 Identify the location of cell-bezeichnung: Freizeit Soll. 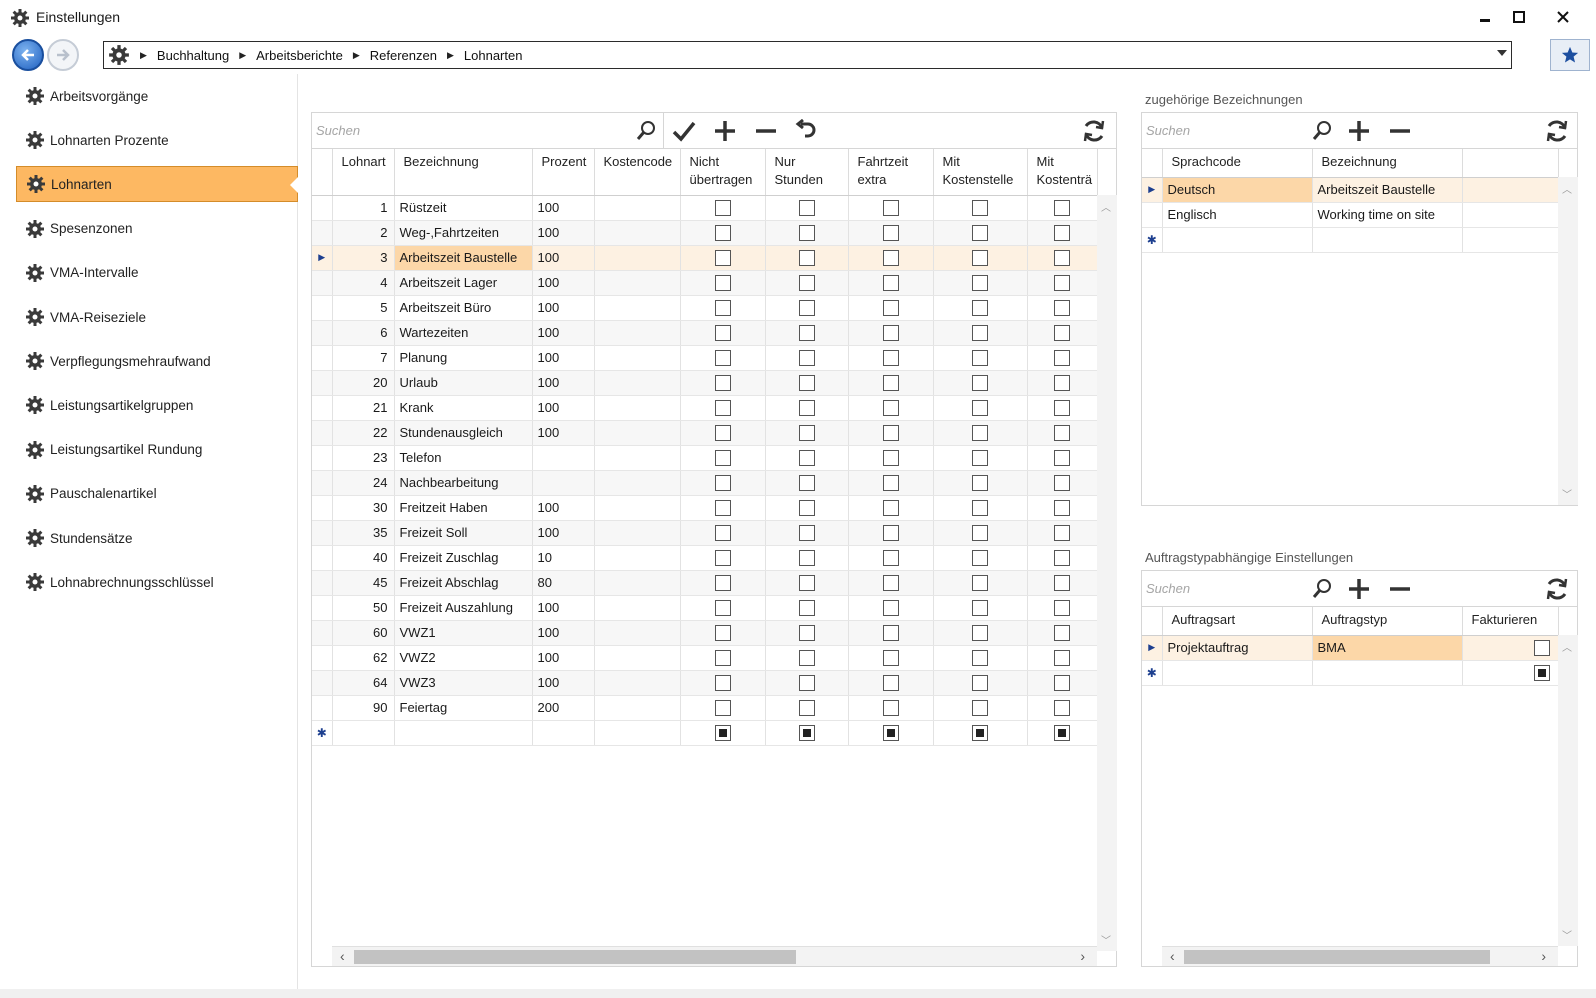
(463, 533).